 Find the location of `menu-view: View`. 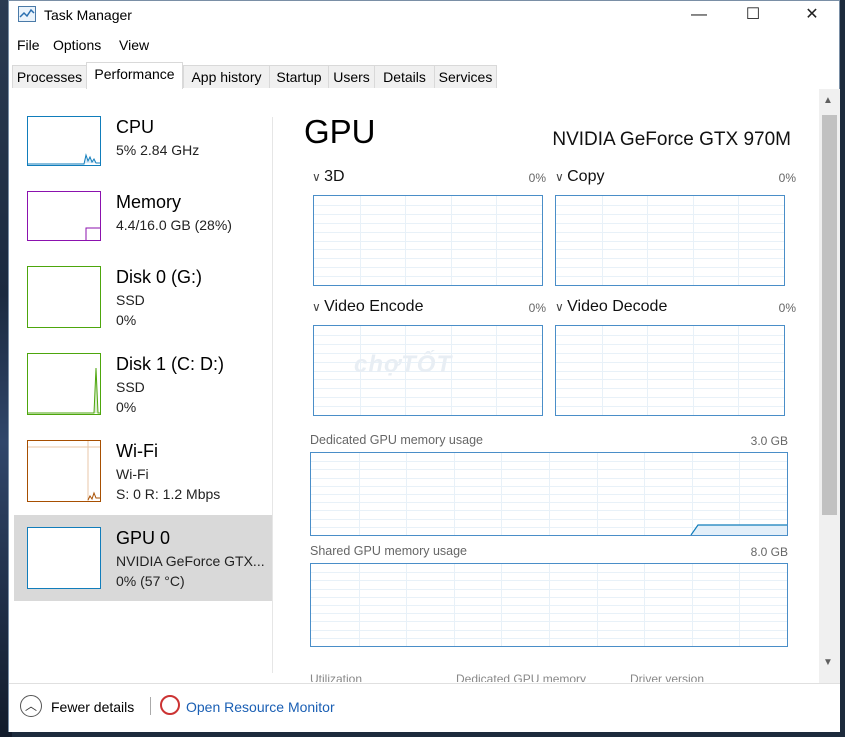

menu-view: View is located at coordinates (134, 45).